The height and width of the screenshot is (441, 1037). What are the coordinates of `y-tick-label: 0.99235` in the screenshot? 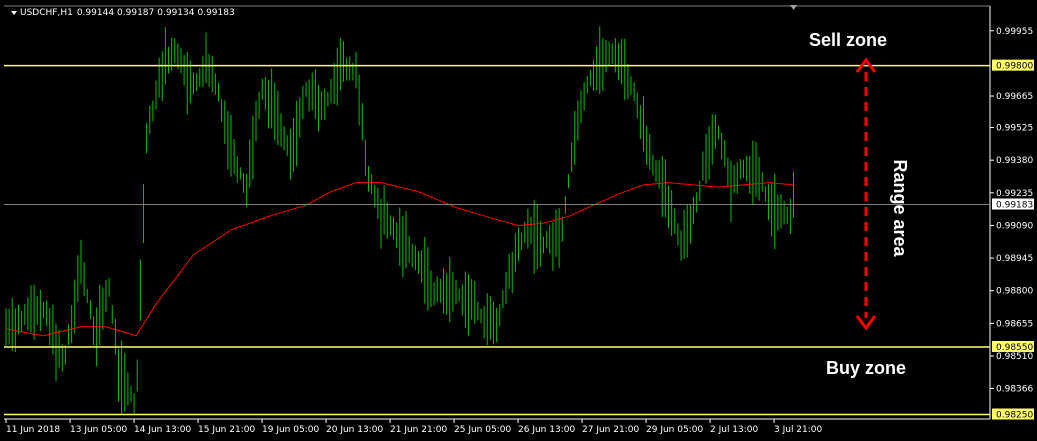 It's located at (1014, 194).